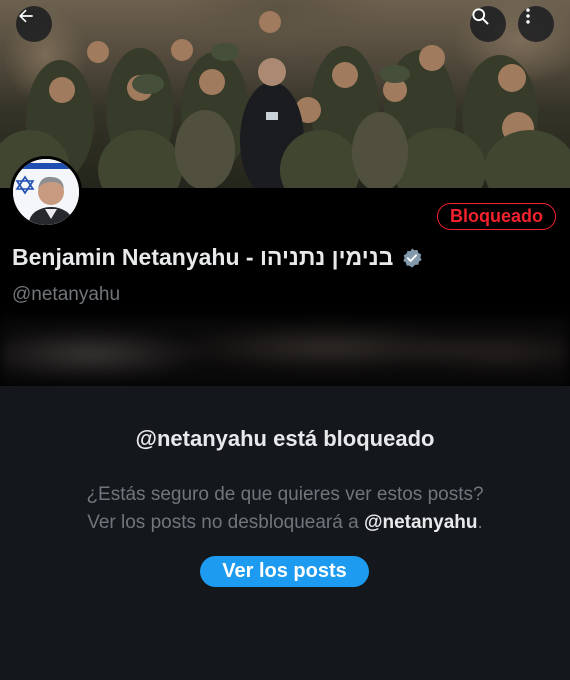  Describe the element at coordinates (225, 522) in the screenshot. I see `notice-line-2-prefix: Ver los posts no desbloqueará a` at that location.